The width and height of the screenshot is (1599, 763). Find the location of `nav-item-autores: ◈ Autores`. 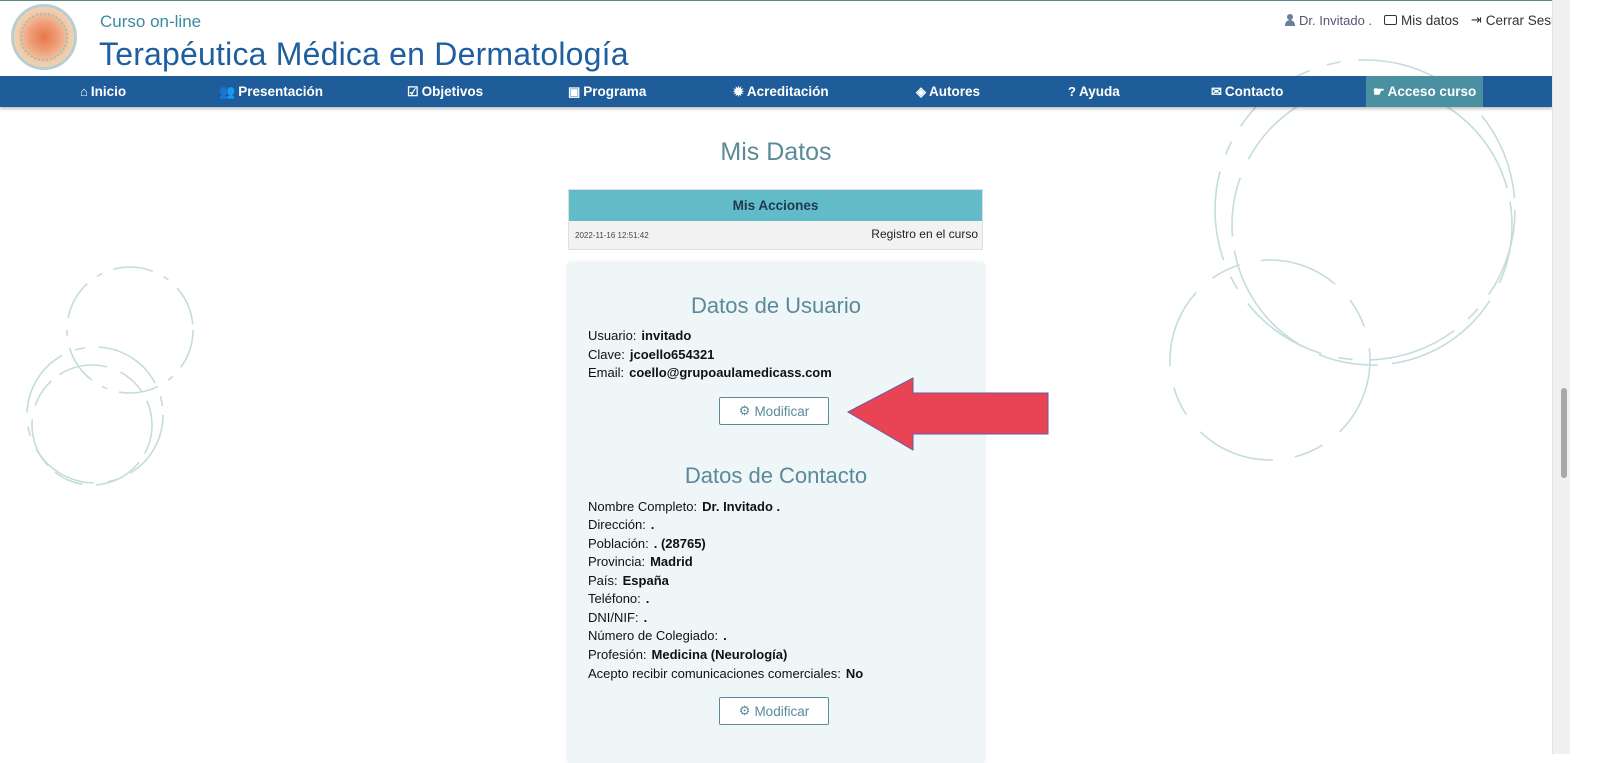

nav-item-autores: ◈ Autores is located at coordinates (948, 91).